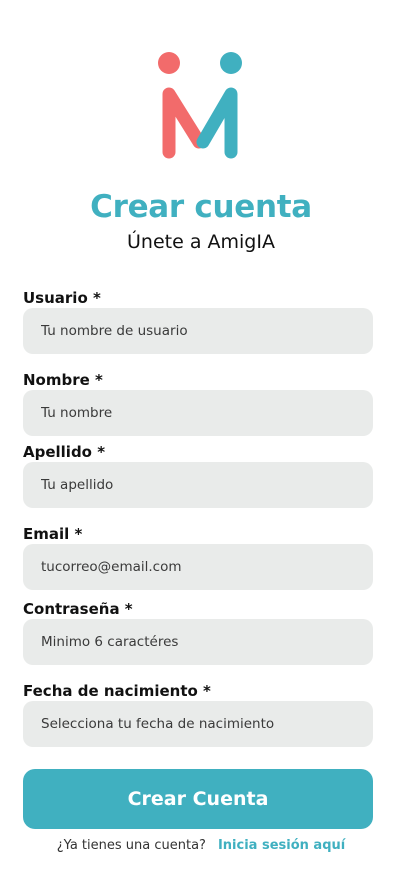  I want to click on login-question: ¿Ya tienes una cuenta?, so click(131, 845).